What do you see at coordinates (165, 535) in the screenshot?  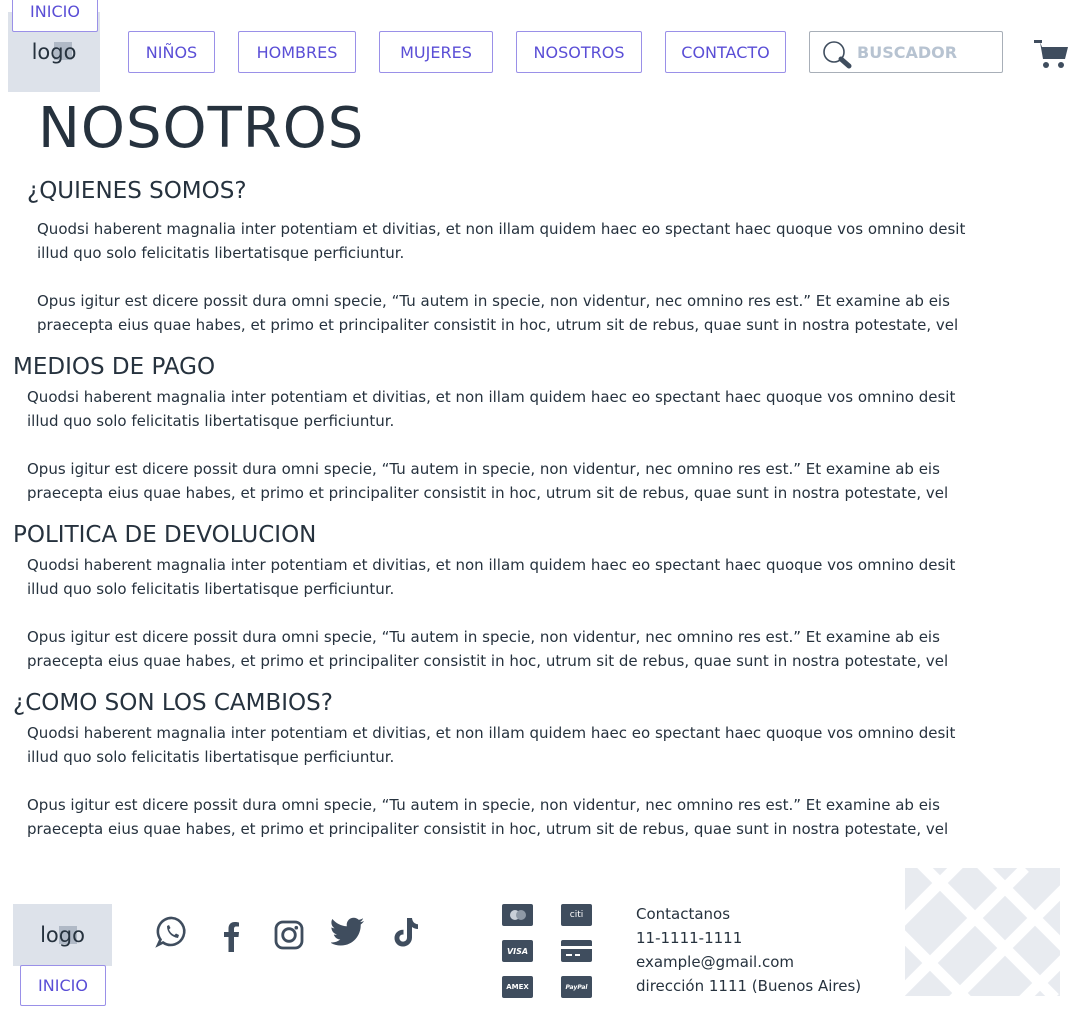 I see `section-heading-devolucion: POLITICA DE DEVOLUCION` at bounding box center [165, 535].